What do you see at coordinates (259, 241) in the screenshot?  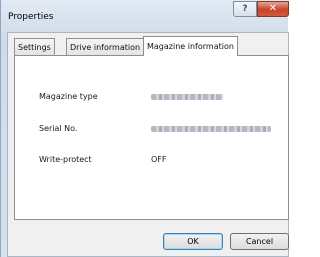 I see `cancel-button: Cancel` at bounding box center [259, 241].